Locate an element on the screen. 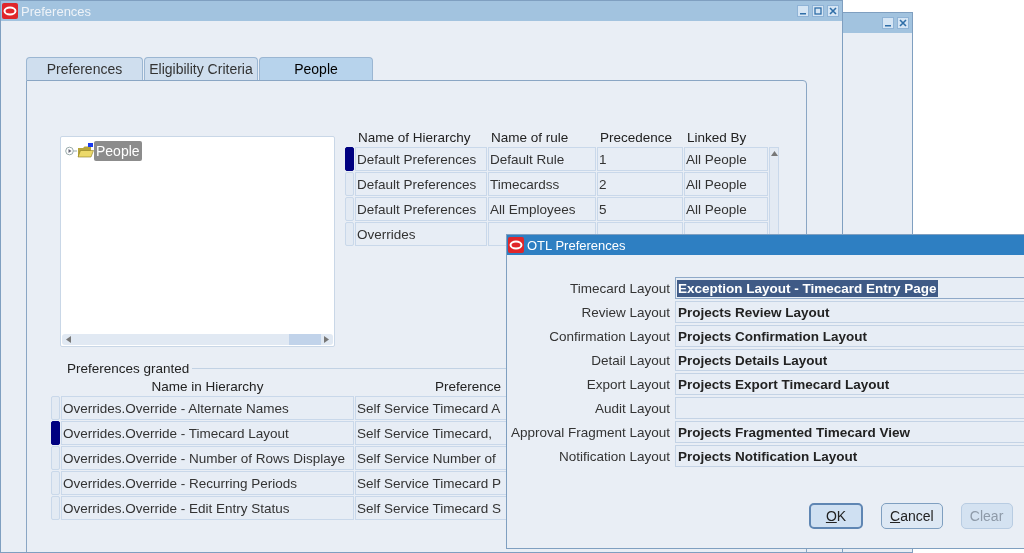 The image size is (1024, 553). table-cell: Overrides.Override - Timecard Layout is located at coordinates (207, 433).